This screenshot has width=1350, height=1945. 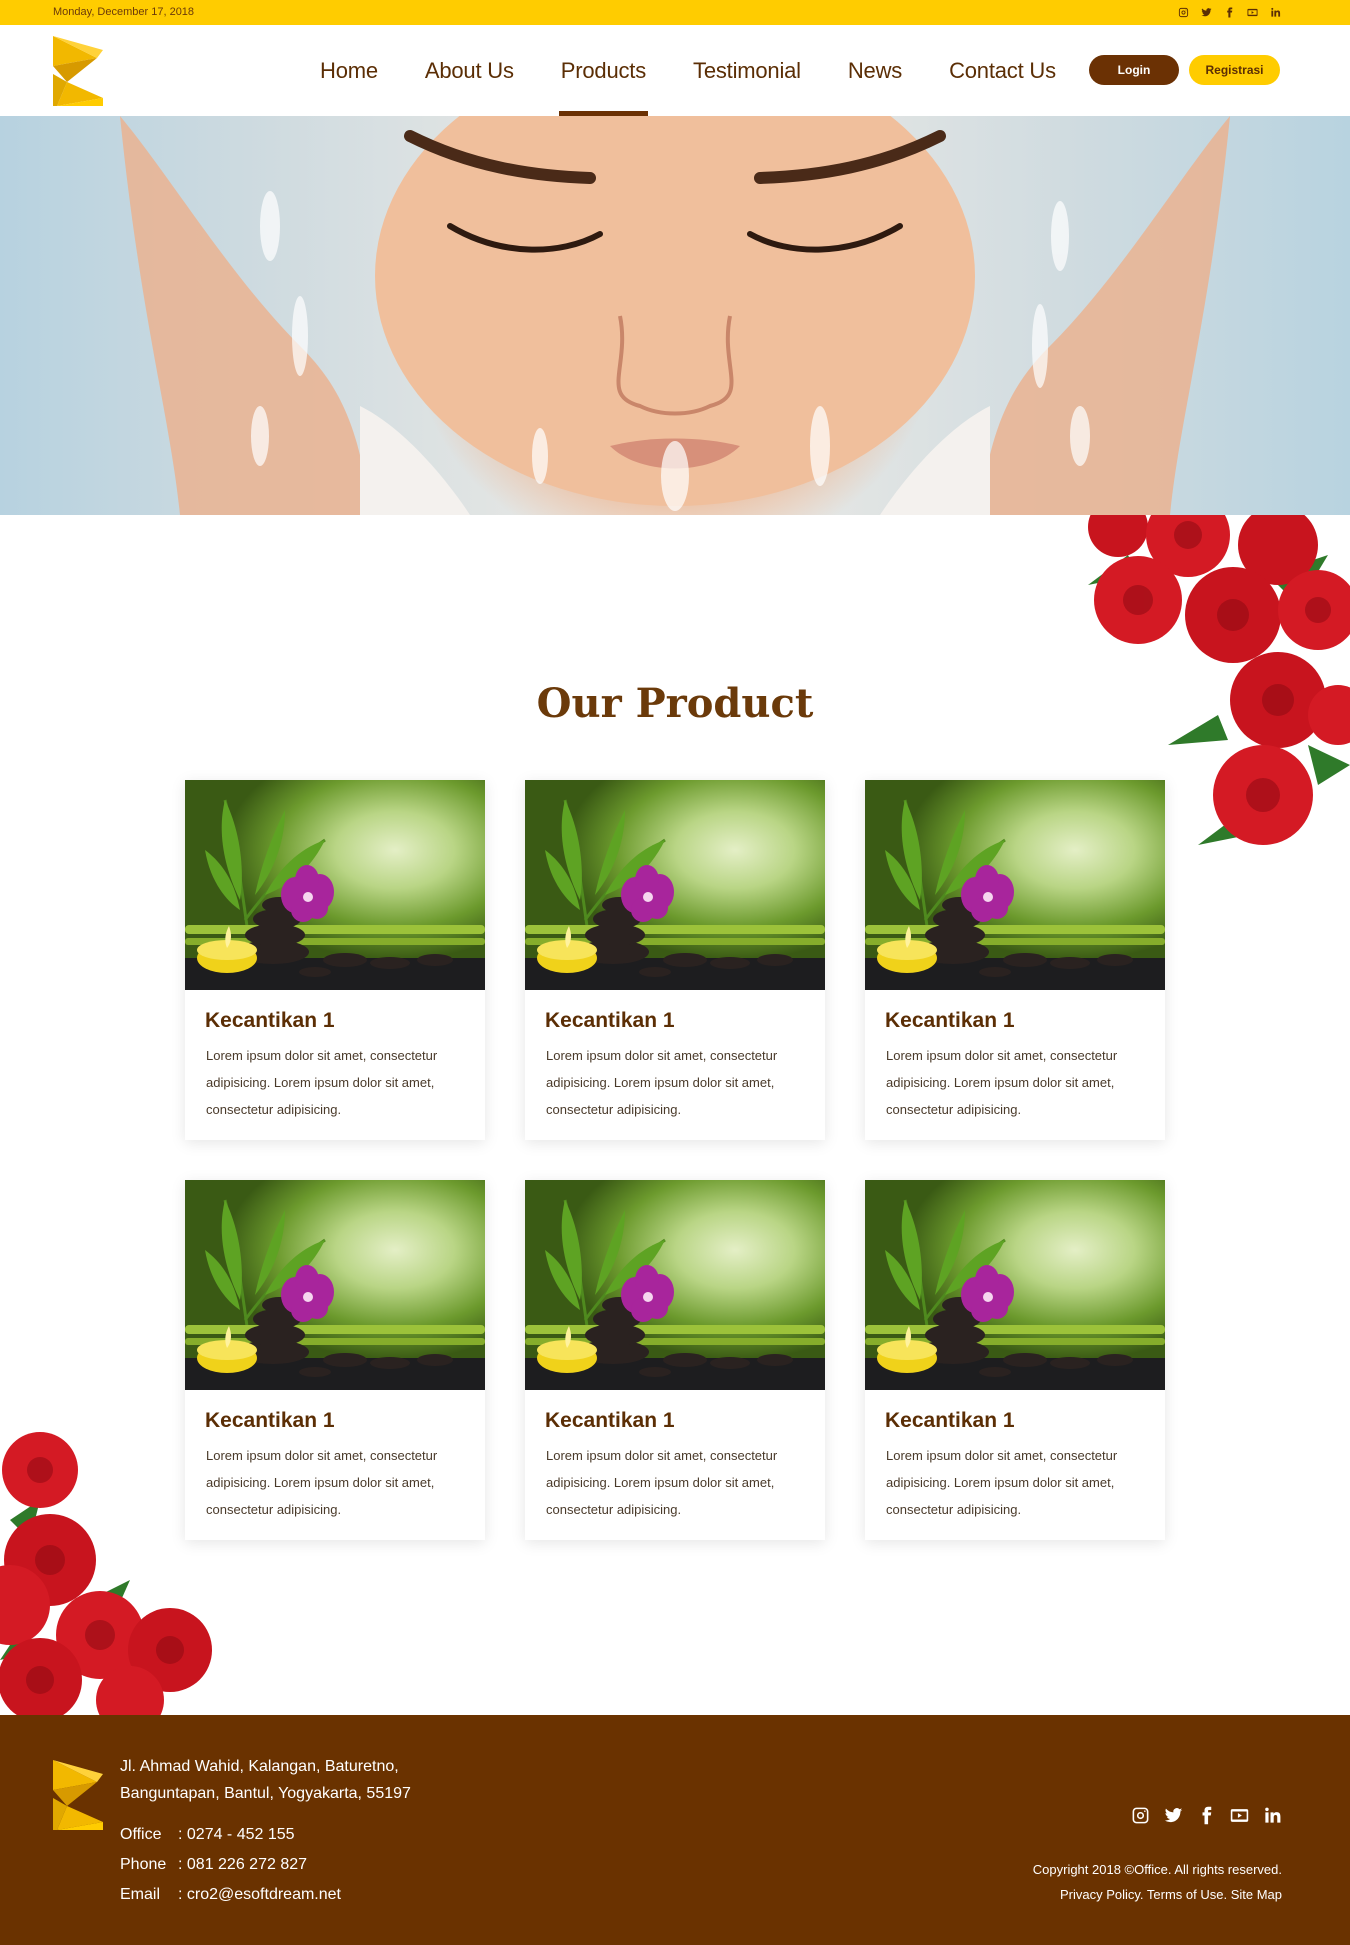 I want to click on section-title: Our Product, so click(x=675, y=703).